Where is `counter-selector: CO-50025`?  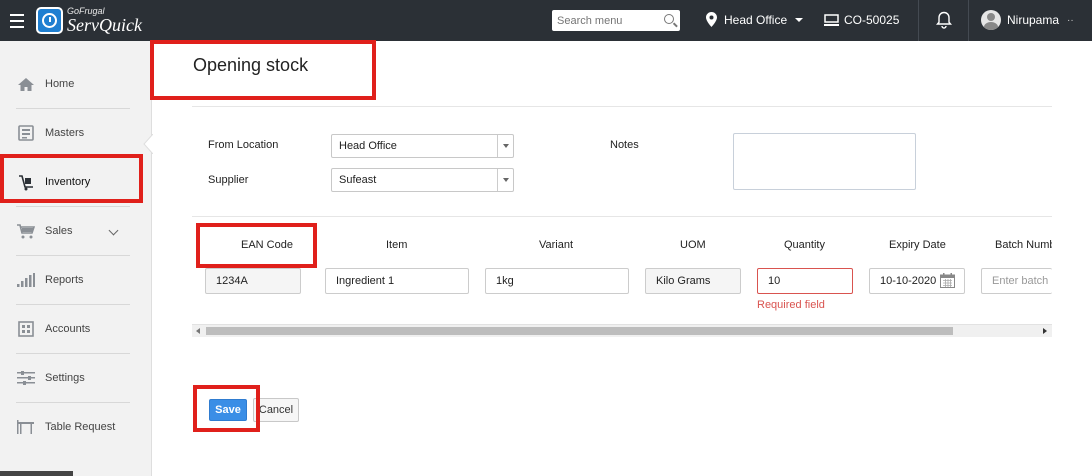 counter-selector: CO-50025 is located at coordinates (861, 20).